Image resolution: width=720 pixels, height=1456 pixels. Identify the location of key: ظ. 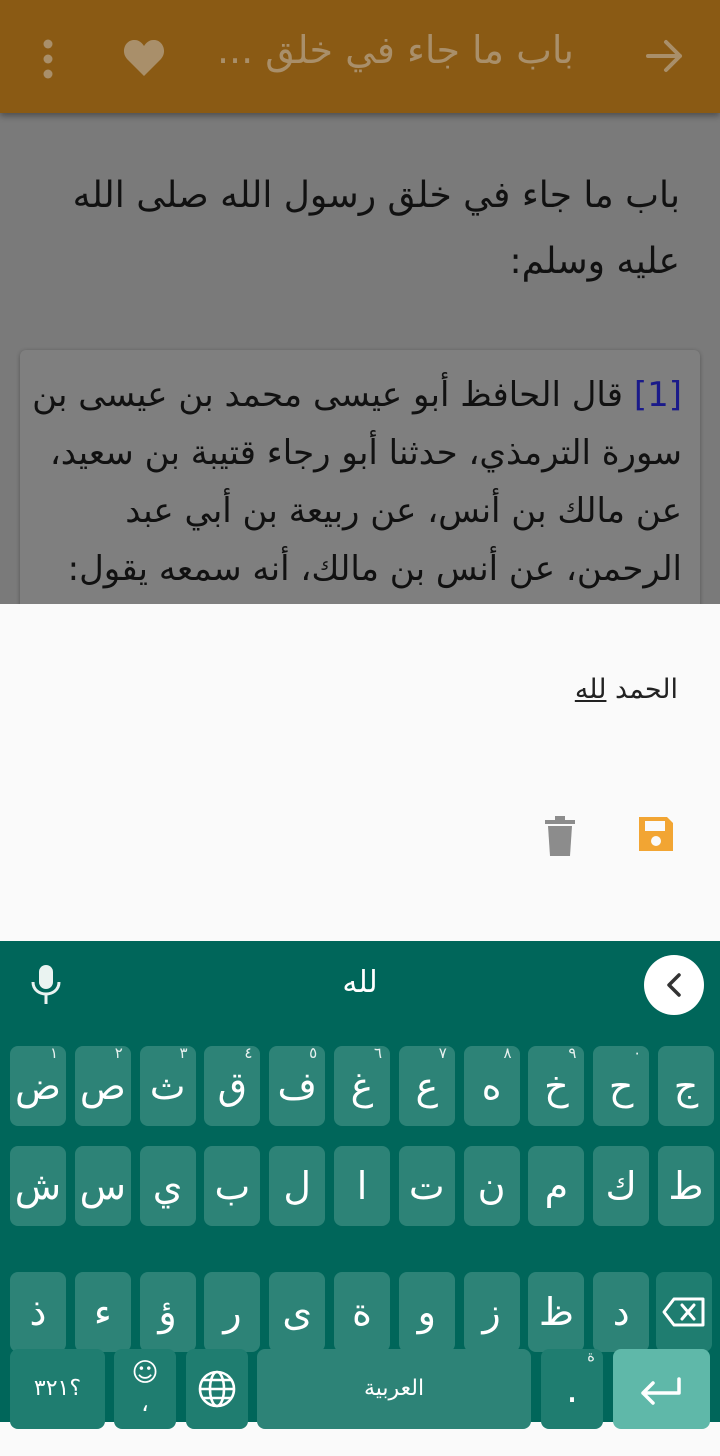
(556, 1312).